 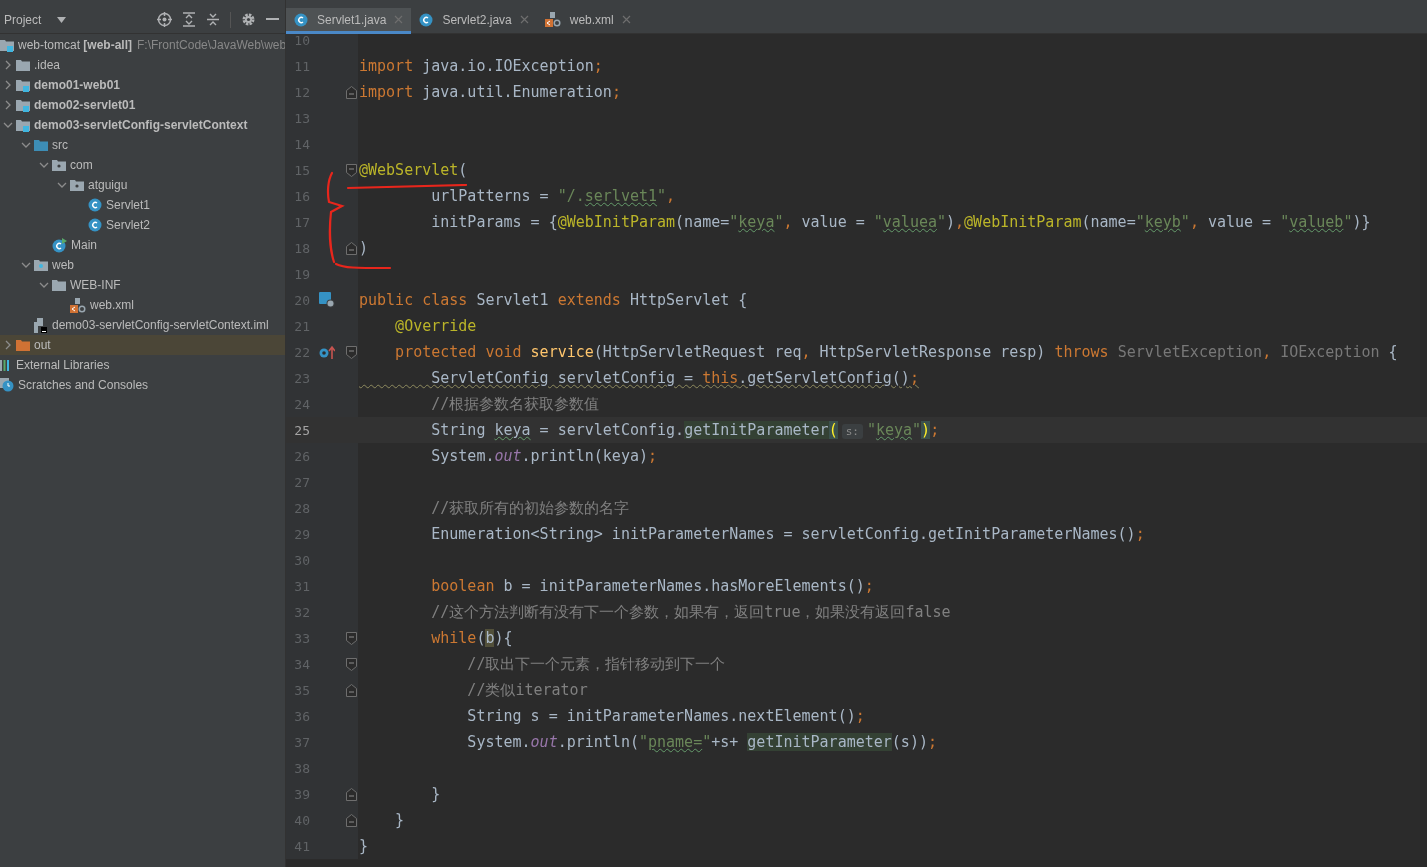 What do you see at coordinates (480, 66) in the screenshot?
I see `code-line: import java.io.IOException;` at bounding box center [480, 66].